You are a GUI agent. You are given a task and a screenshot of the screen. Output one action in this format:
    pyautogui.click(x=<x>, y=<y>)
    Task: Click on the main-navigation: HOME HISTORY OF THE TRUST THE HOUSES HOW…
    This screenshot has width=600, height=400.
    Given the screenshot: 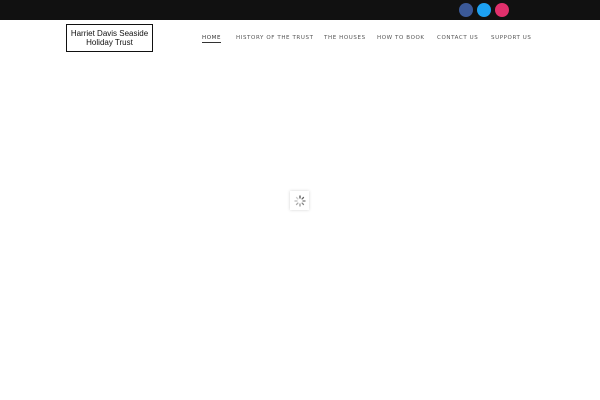 What is the action you would take?
    pyautogui.click(x=300, y=41)
    